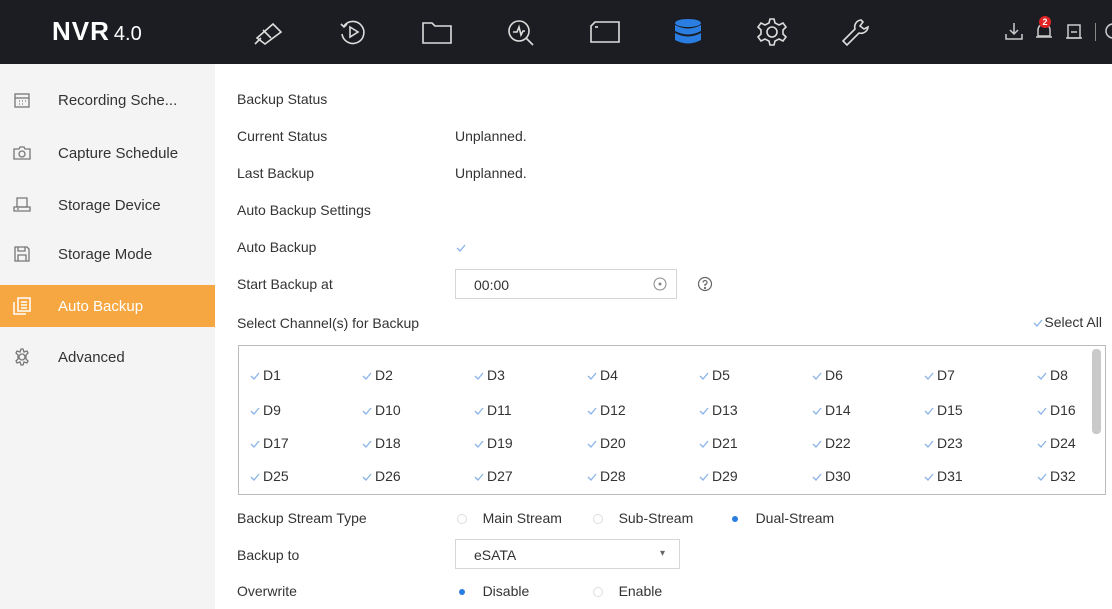 This screenshot has width=1112, height=609. What do you see at coordinates (950, 443) in the screenshot?
I see `channel-label: D23` at bounding box center [950, 443].